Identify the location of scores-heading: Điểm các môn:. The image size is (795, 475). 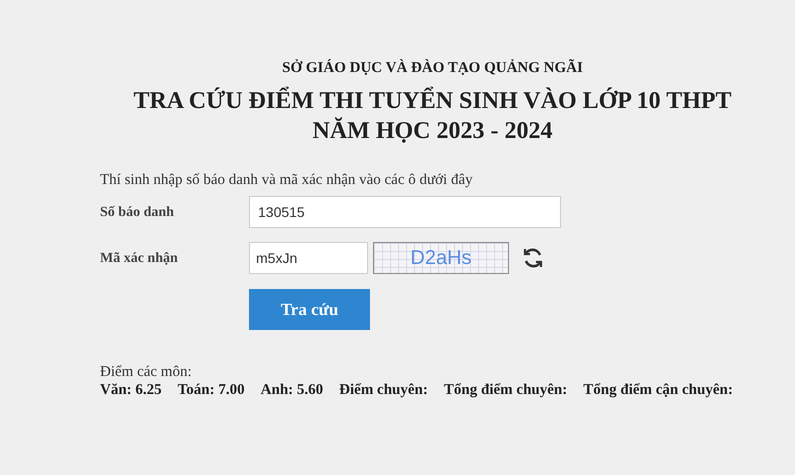
(146, 372).